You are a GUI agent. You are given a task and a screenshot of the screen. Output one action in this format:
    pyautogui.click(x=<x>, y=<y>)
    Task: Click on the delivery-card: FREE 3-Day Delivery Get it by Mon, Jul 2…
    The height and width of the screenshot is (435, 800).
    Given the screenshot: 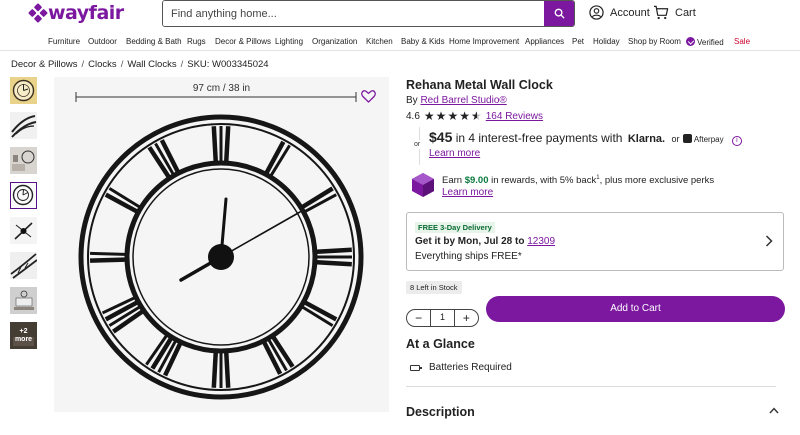 What is the action you would take?
    pyautogui.click(x=595, y=241)
    